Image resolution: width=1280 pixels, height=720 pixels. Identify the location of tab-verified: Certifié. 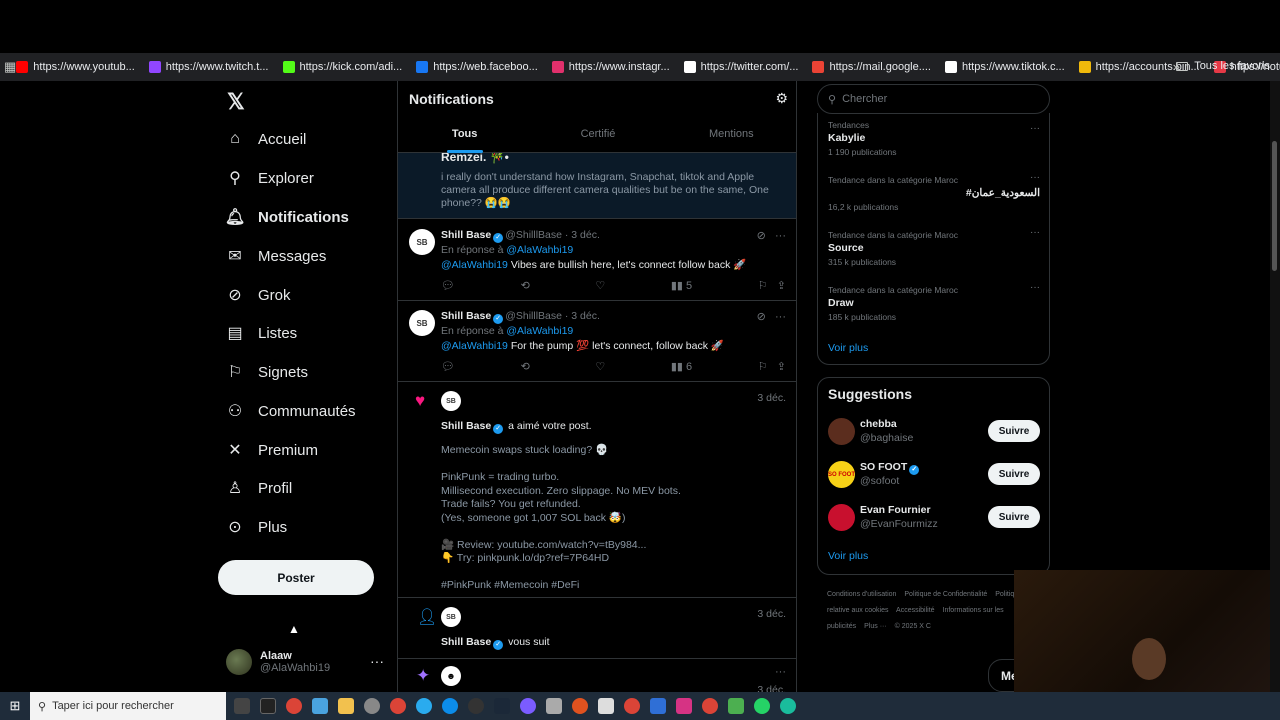
(597, 137).